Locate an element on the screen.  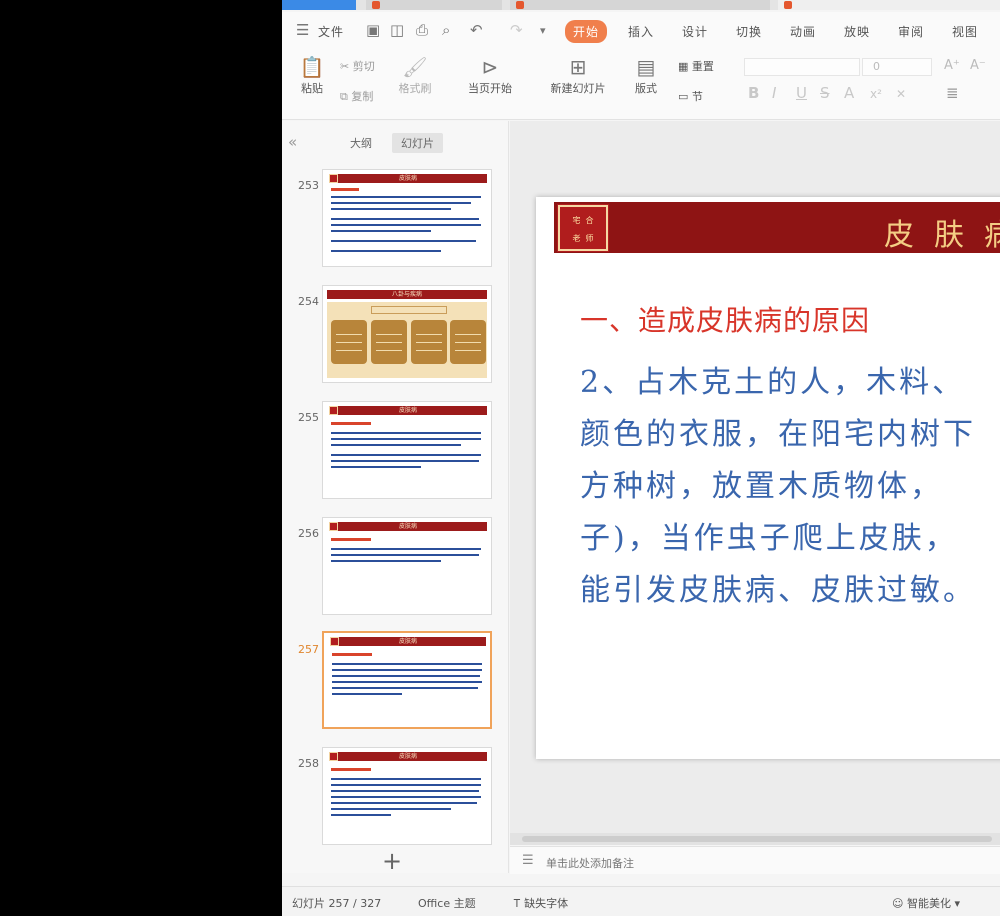
format-painter-button: 🖌 格式刷 is located at coordinates (415, 75).